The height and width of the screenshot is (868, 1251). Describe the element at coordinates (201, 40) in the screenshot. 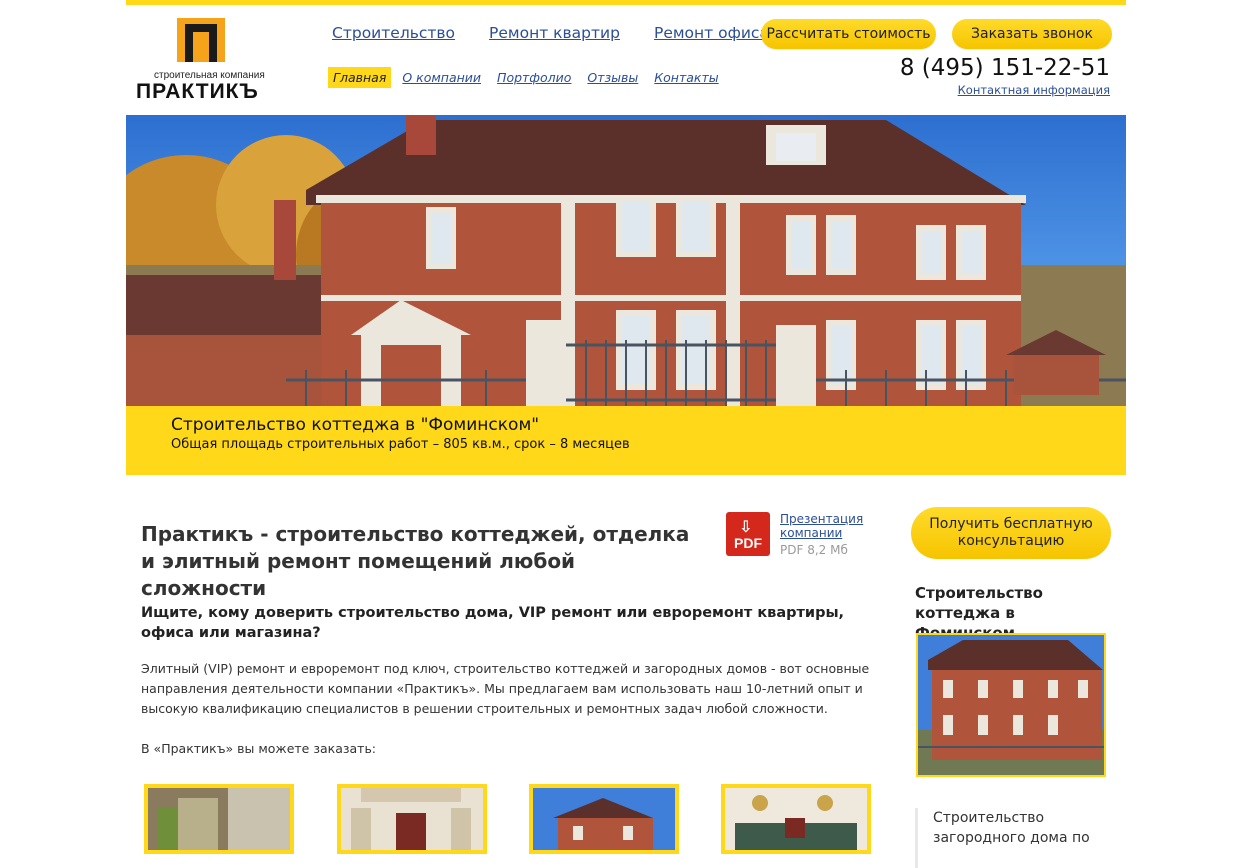

I see `logo-icon` at that location.